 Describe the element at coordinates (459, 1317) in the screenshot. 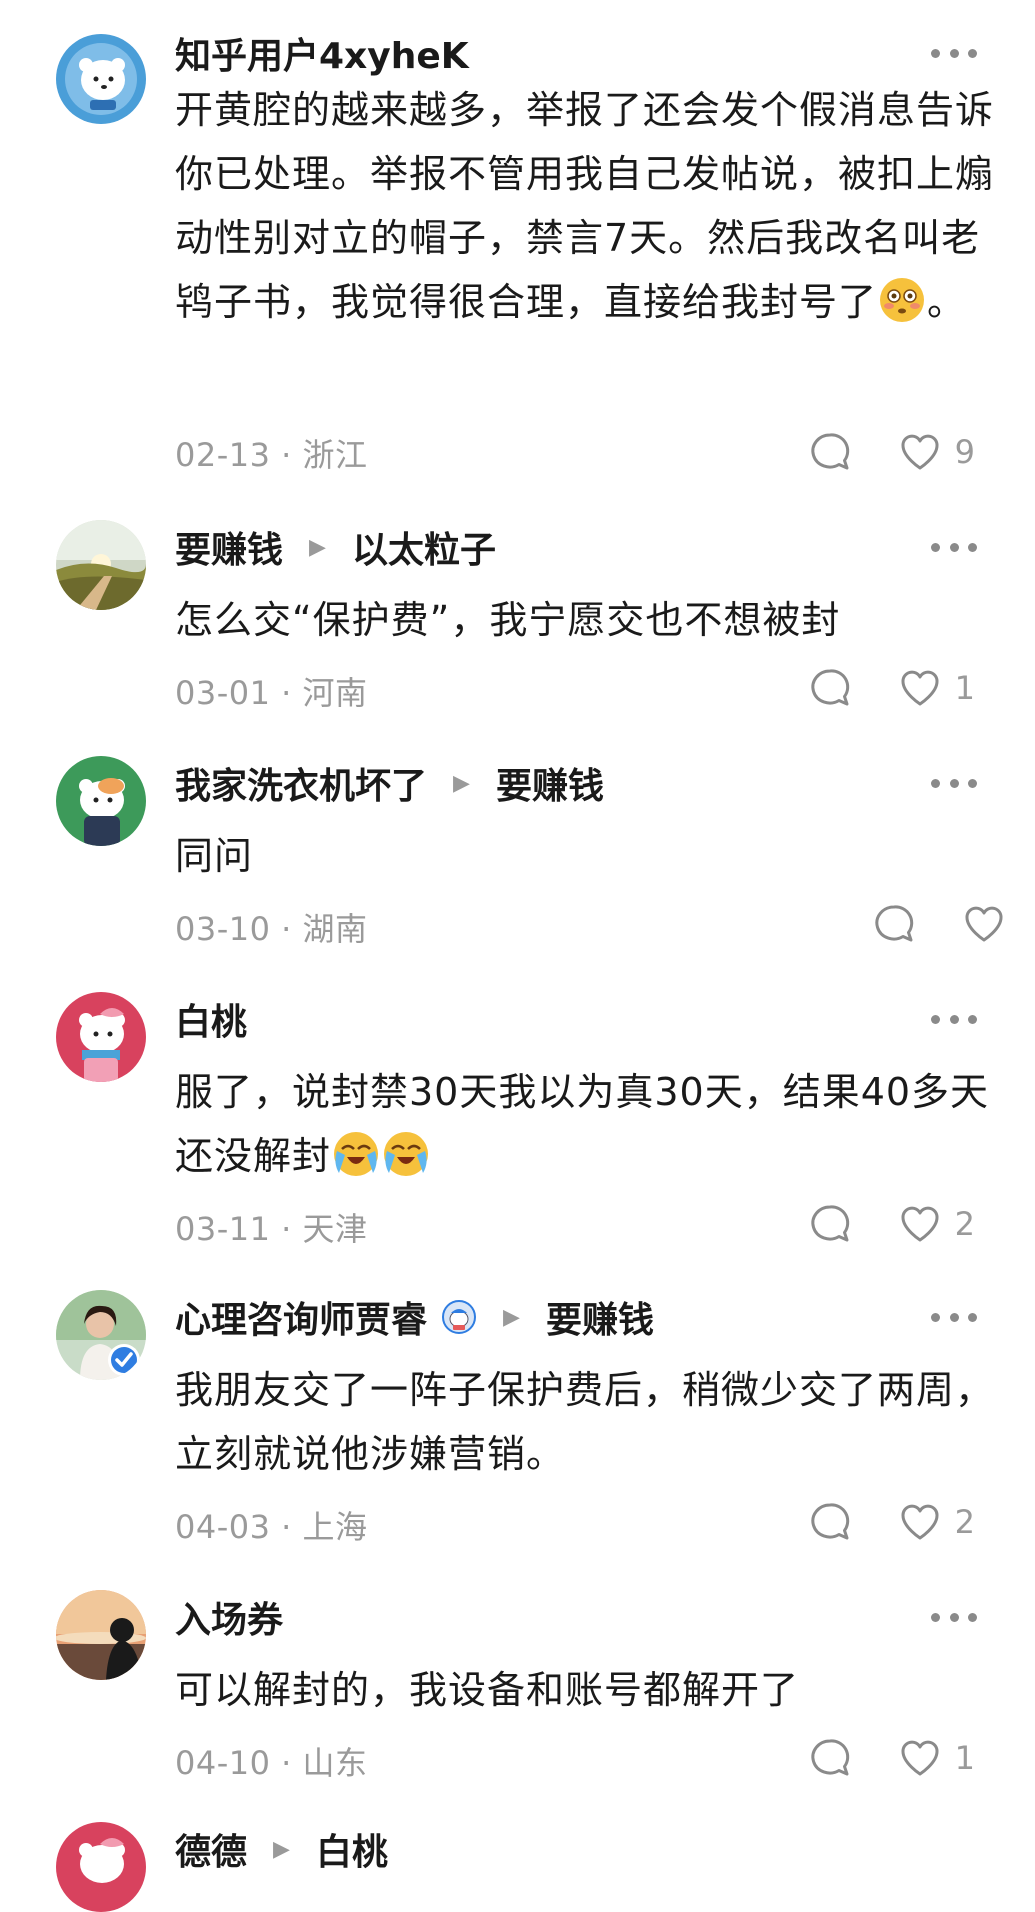

I see `creator-badge-icon` at that location.